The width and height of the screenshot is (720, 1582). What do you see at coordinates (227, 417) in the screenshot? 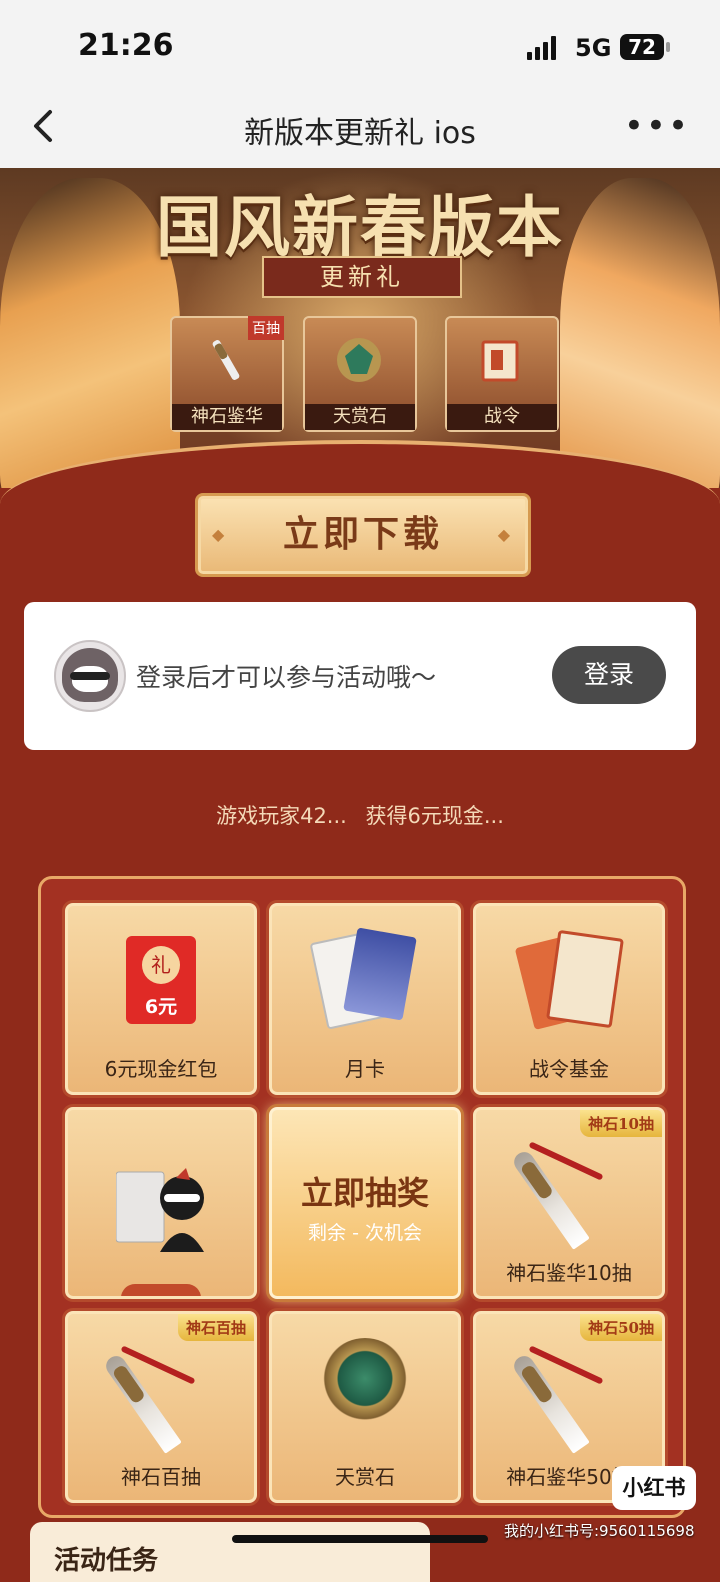
I see `banner-item-label: 神石鉴华` at bounding box center [227, 417].